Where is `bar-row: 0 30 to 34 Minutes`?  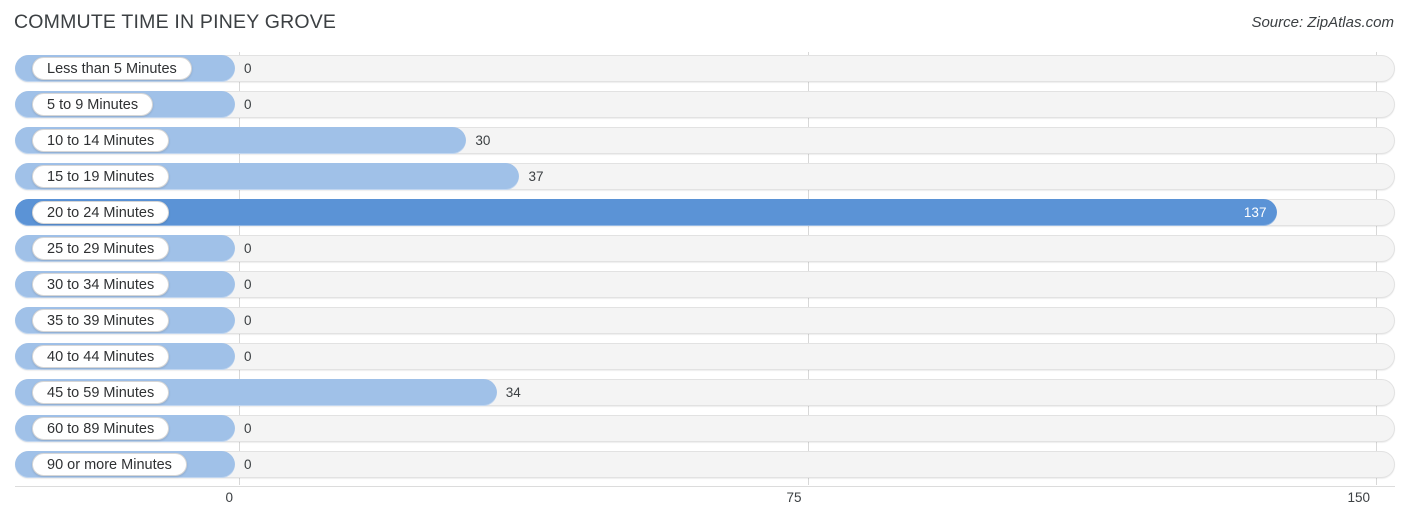 bar-row: 0 30 to 34 Minutes is located at coordinates (705, 284).